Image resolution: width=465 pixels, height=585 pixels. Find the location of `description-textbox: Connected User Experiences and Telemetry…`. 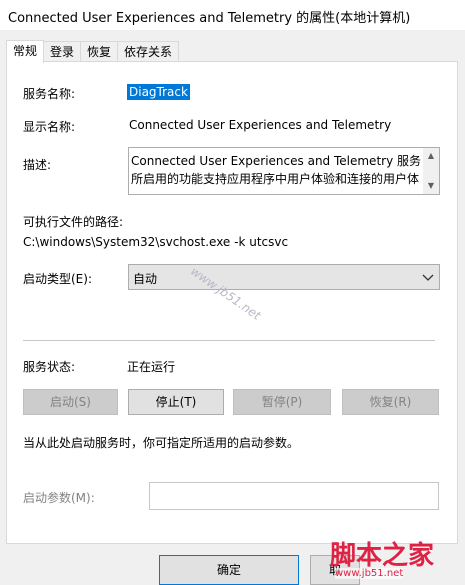

description-textbox: Connected User Experiences and Telemetry… is located at coordinates (284, 171).